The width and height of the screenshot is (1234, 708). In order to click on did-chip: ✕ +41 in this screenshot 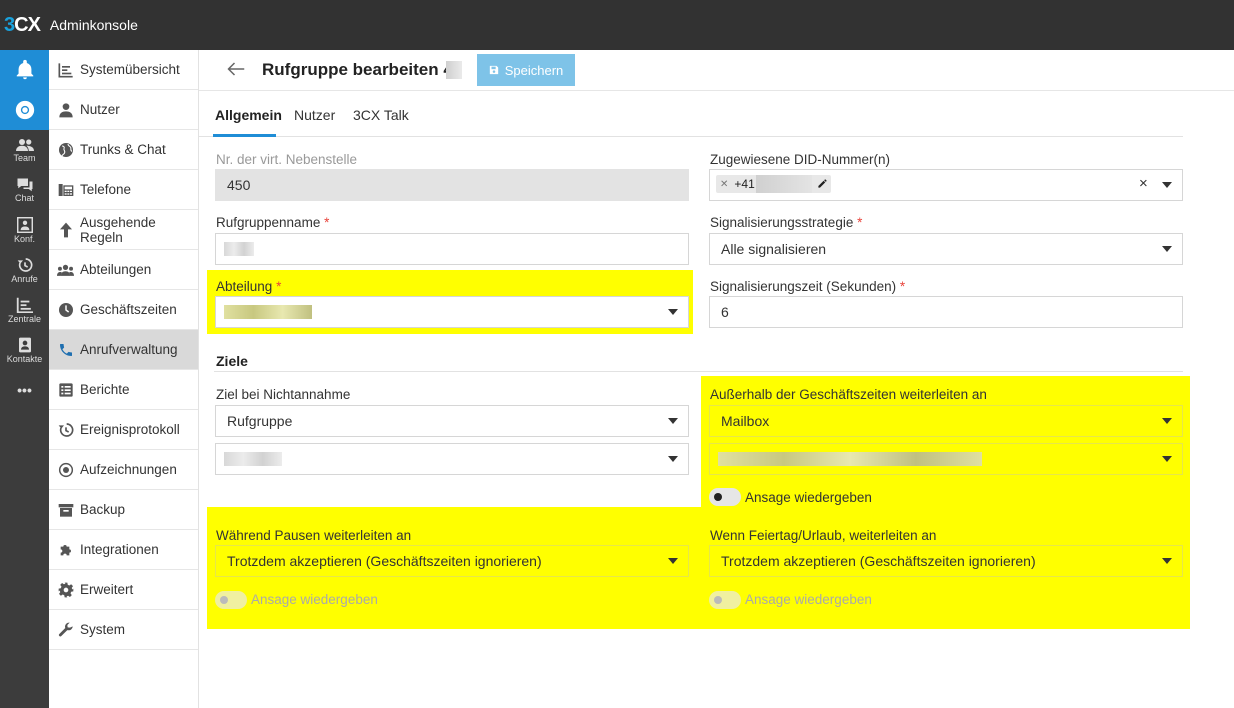, I will do `click(773, 184)`.